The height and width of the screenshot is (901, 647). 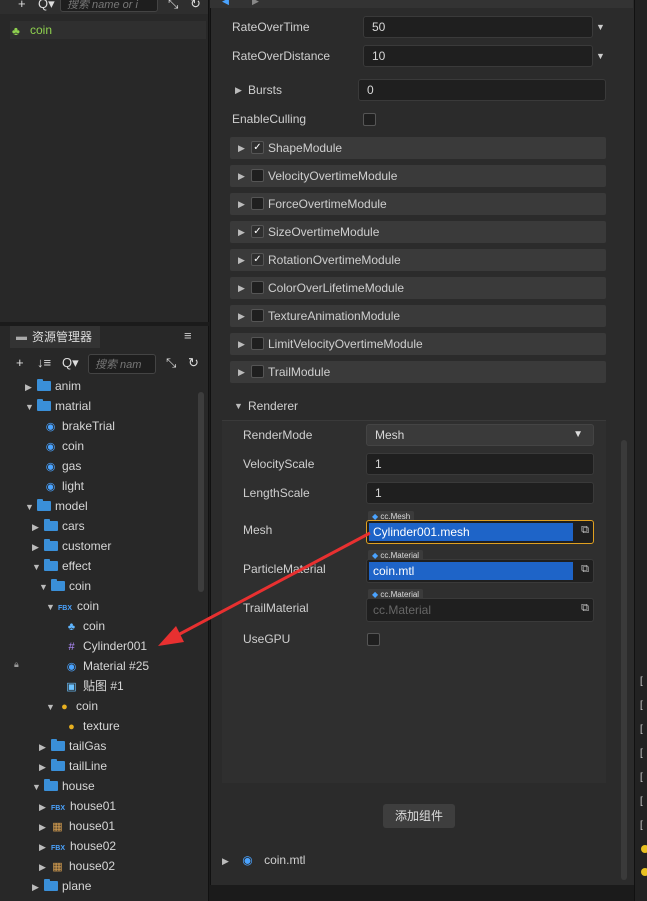 I want to click on use-gpu-checkbox, so click(x=373, y=639).